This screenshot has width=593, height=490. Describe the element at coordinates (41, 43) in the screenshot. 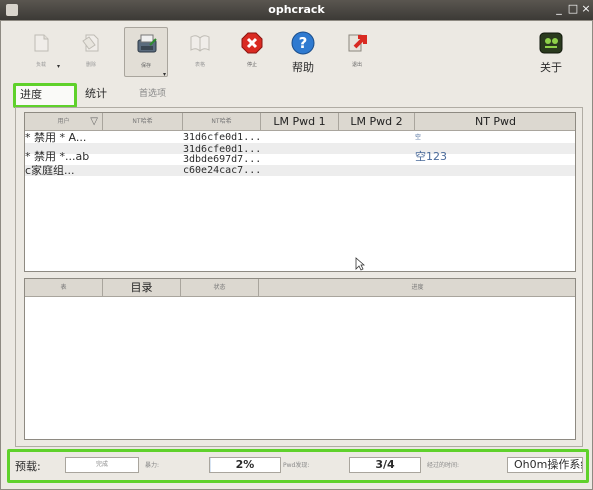

I see `load-icon` at that location.